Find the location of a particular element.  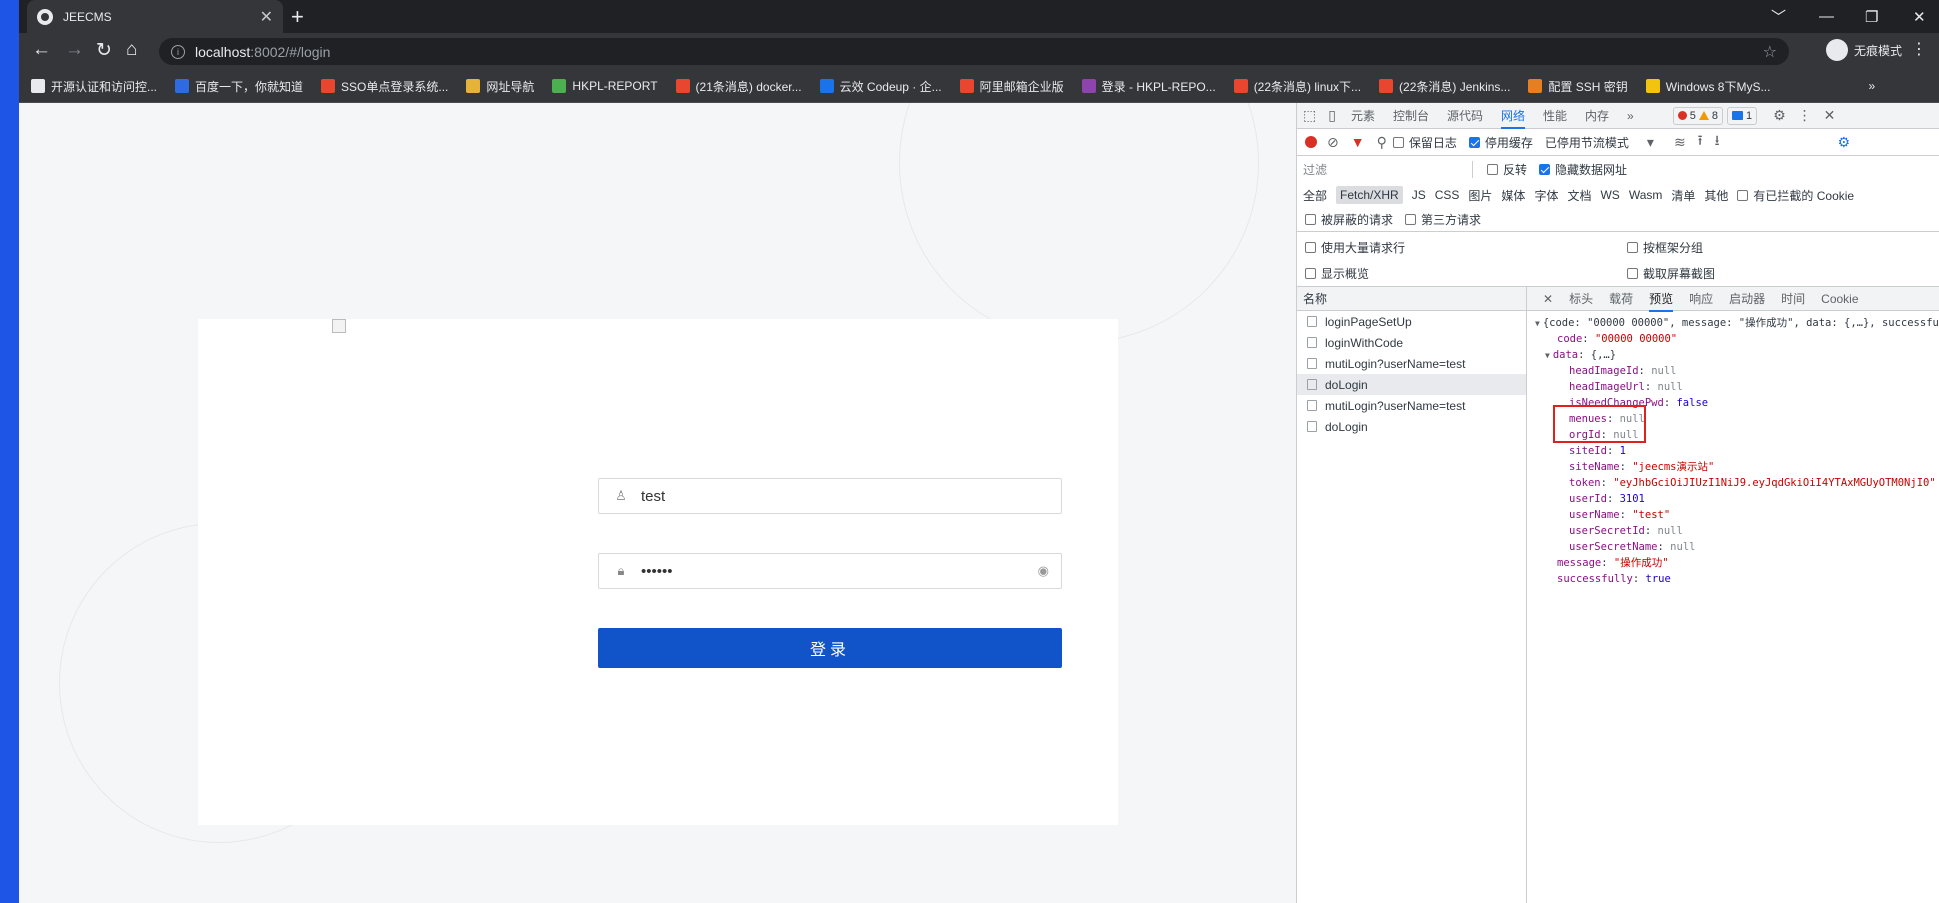

login-button: 登录 is located at coordinates (830, 648).